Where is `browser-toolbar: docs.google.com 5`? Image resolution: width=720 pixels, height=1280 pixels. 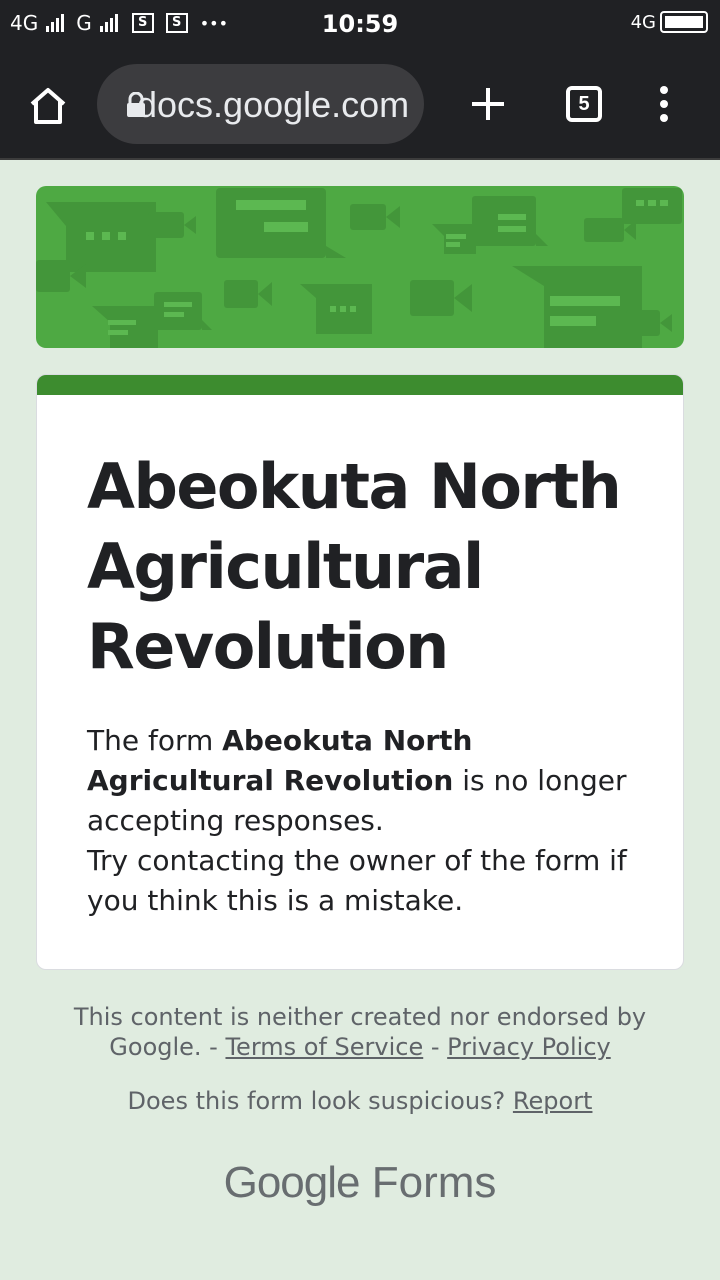 browser-toolbar: docs.google.com 5 is located at coordinates (360, 105).